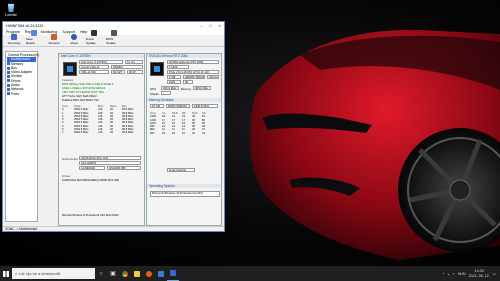  What do you see at coordinates (181, 170) in the screenshot?
I see `mem-mode-field: Dual-Channel` at bounding box center [181, 170].